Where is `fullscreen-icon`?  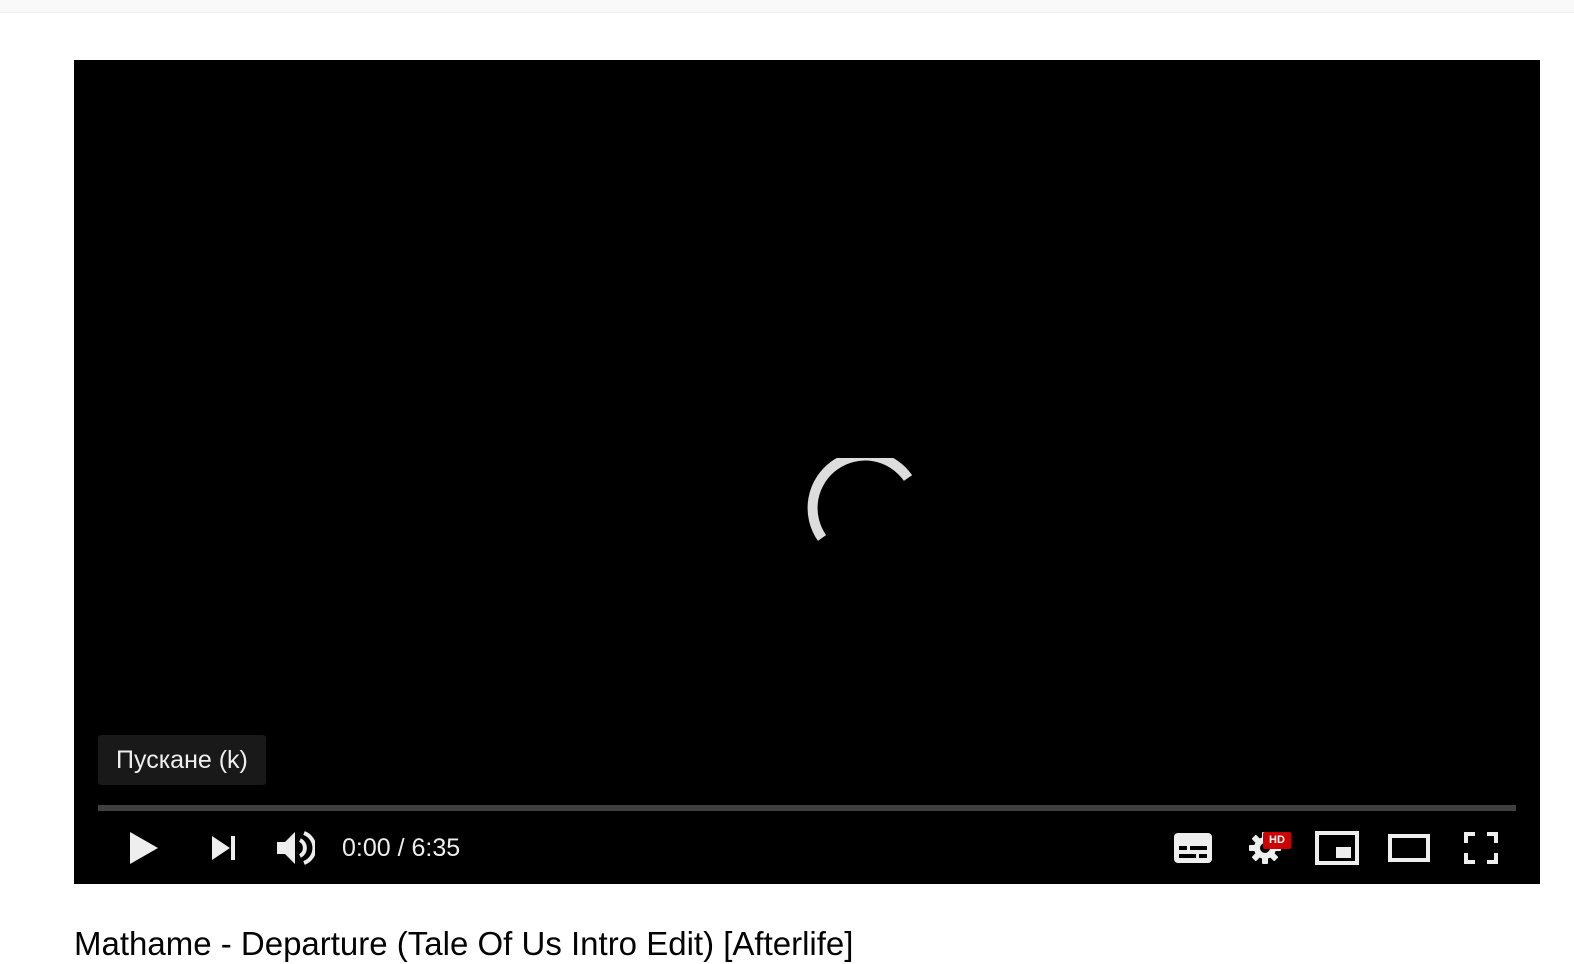
fullscreen-icon is located at coordinates (1481, 848).